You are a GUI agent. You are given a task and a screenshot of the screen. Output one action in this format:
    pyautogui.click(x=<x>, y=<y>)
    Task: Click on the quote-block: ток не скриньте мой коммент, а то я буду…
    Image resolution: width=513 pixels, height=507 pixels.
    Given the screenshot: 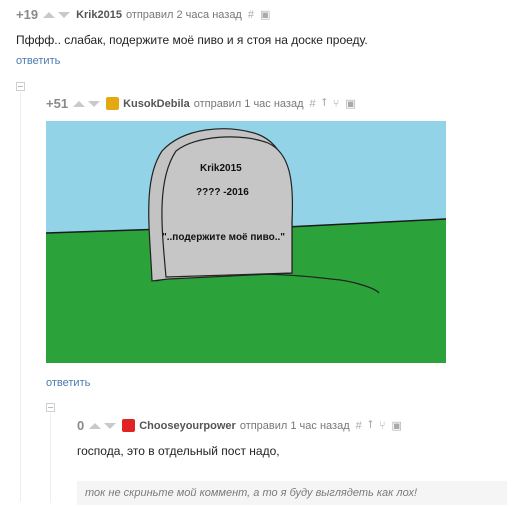 What is the action you would take?
    pyautogui.click(x=292, y=493)
    